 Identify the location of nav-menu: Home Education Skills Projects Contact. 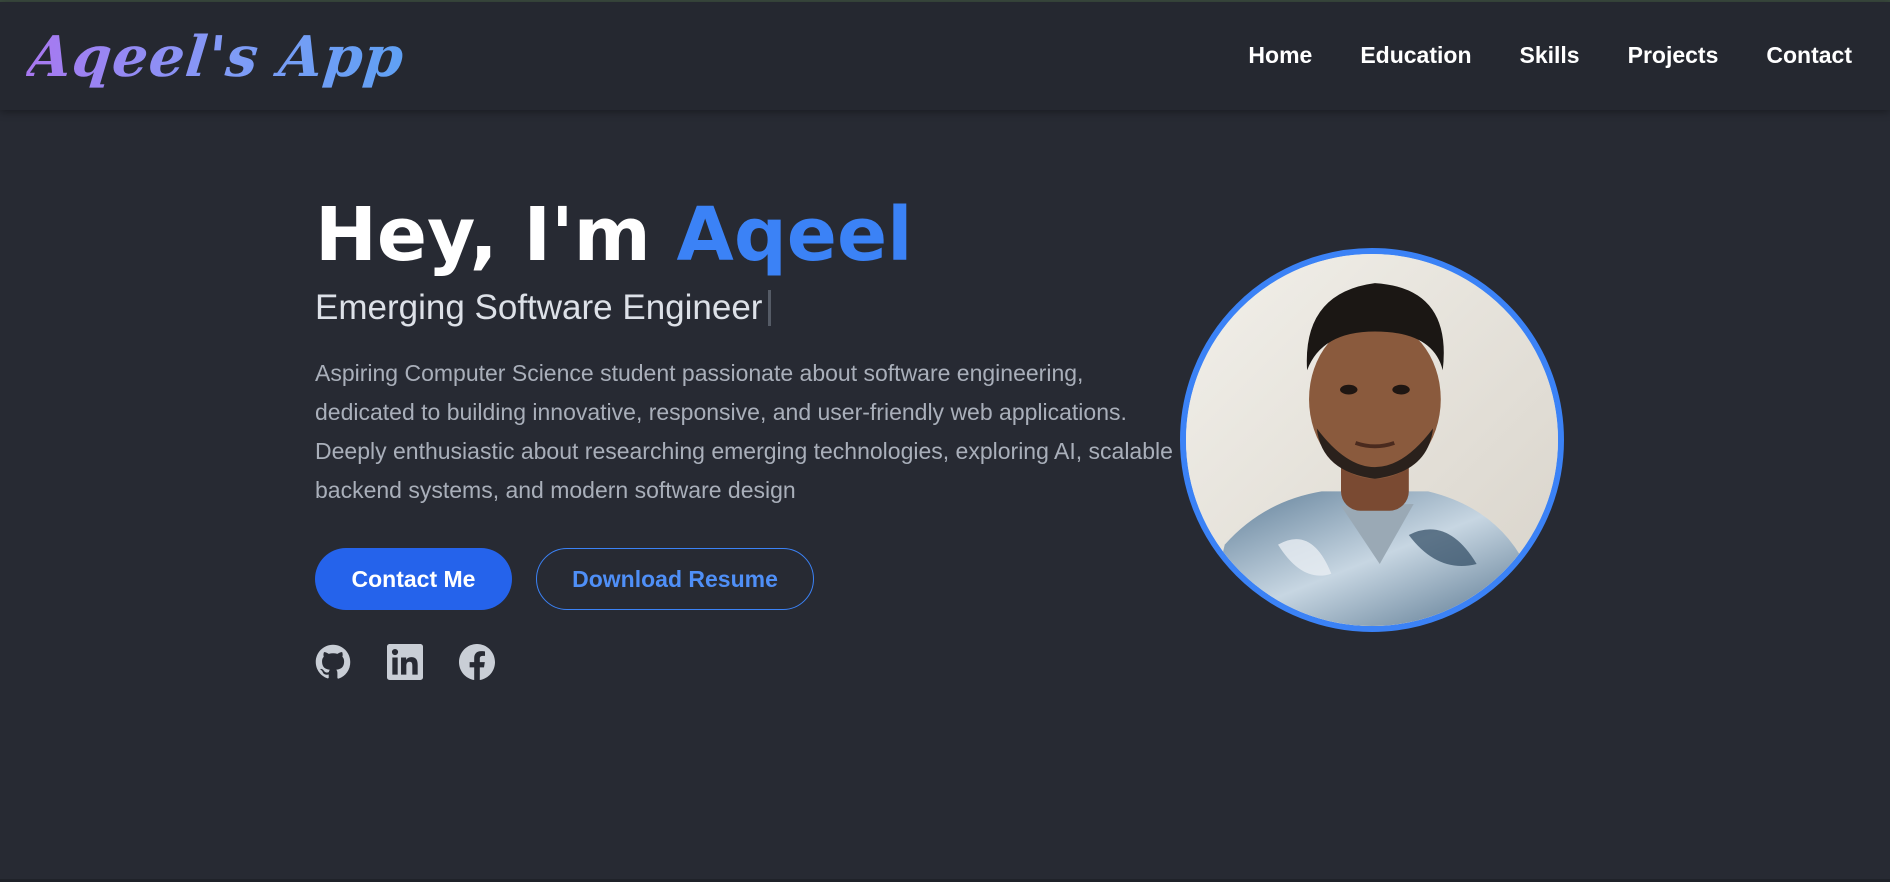
(1550, 55).